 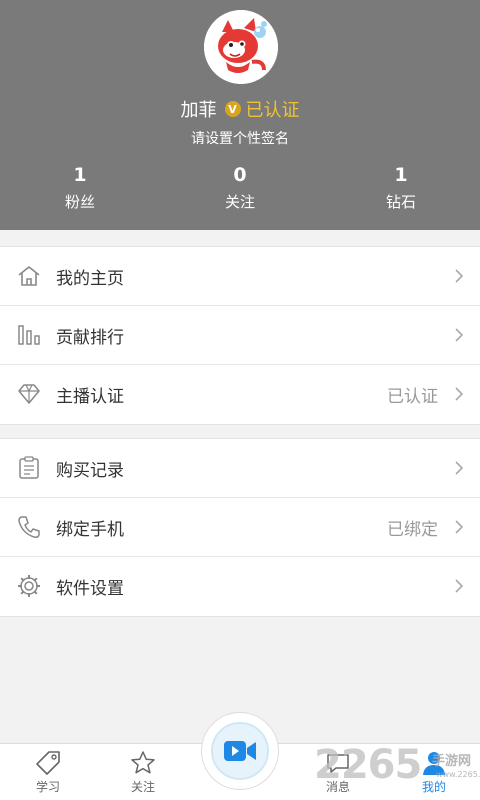 I want to click on gear-icon, so click(x=29, y=586).